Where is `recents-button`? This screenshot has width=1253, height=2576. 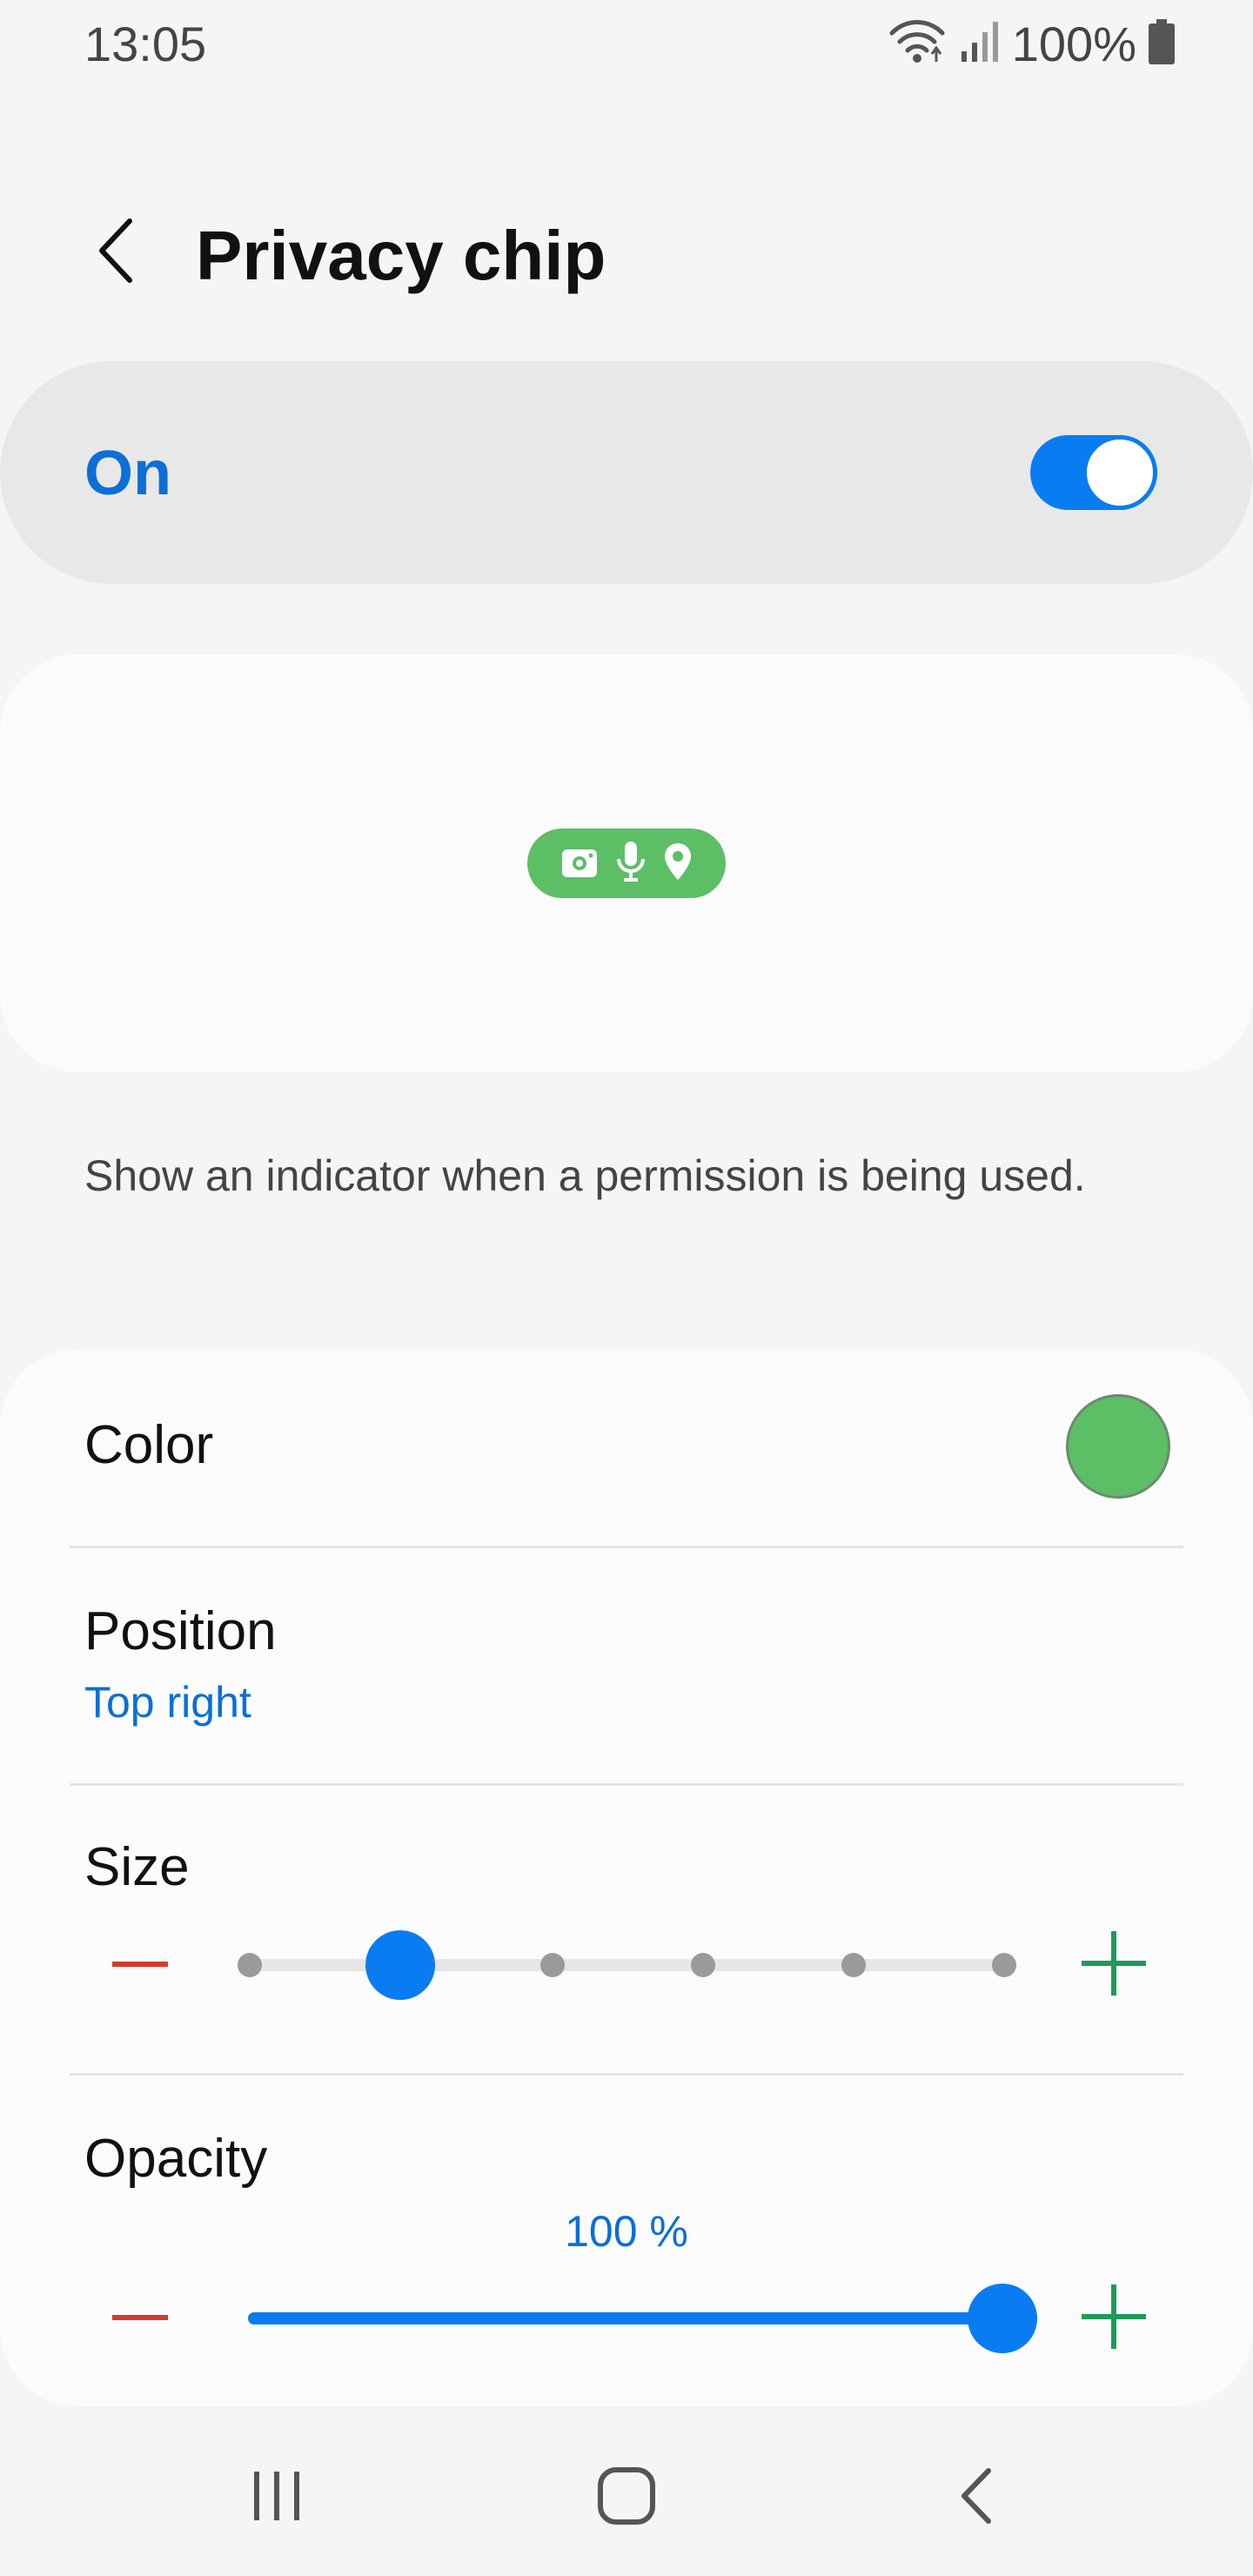 recents-button is located at coordinates (276, 2498).